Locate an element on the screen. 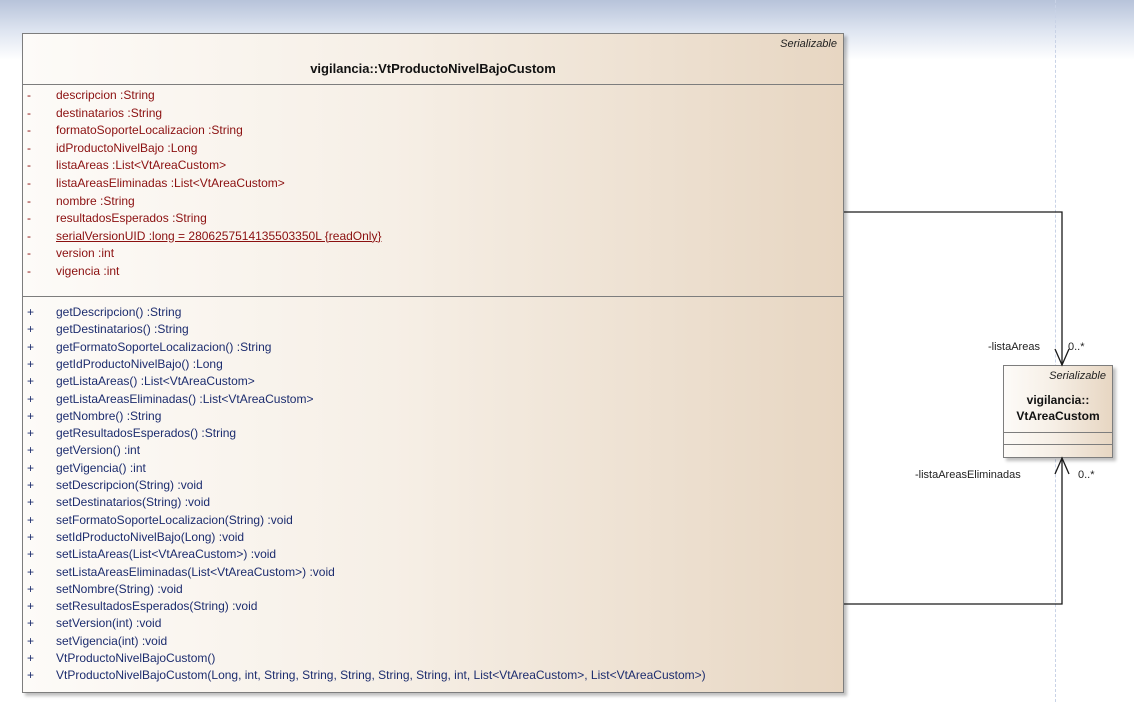  multiplicity-label-listaareaseliminadas: 0..* is located at coordinates (1086, 475).